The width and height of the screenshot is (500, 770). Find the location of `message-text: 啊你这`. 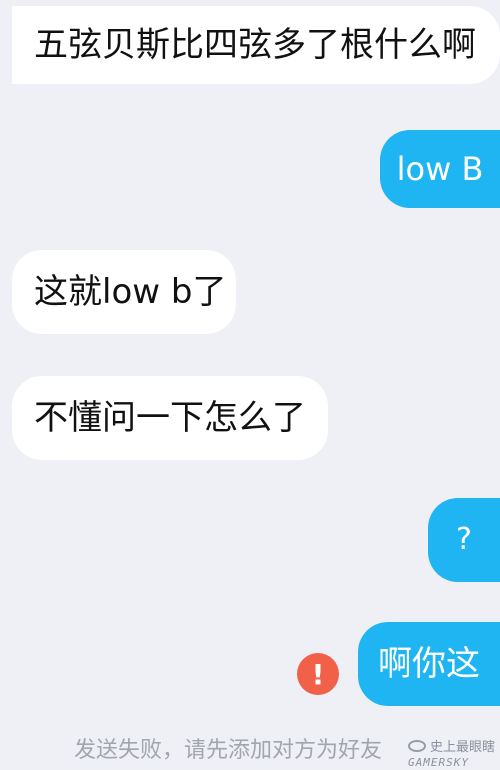

message-text: 啊你这 is located at coordinates (429, 664).